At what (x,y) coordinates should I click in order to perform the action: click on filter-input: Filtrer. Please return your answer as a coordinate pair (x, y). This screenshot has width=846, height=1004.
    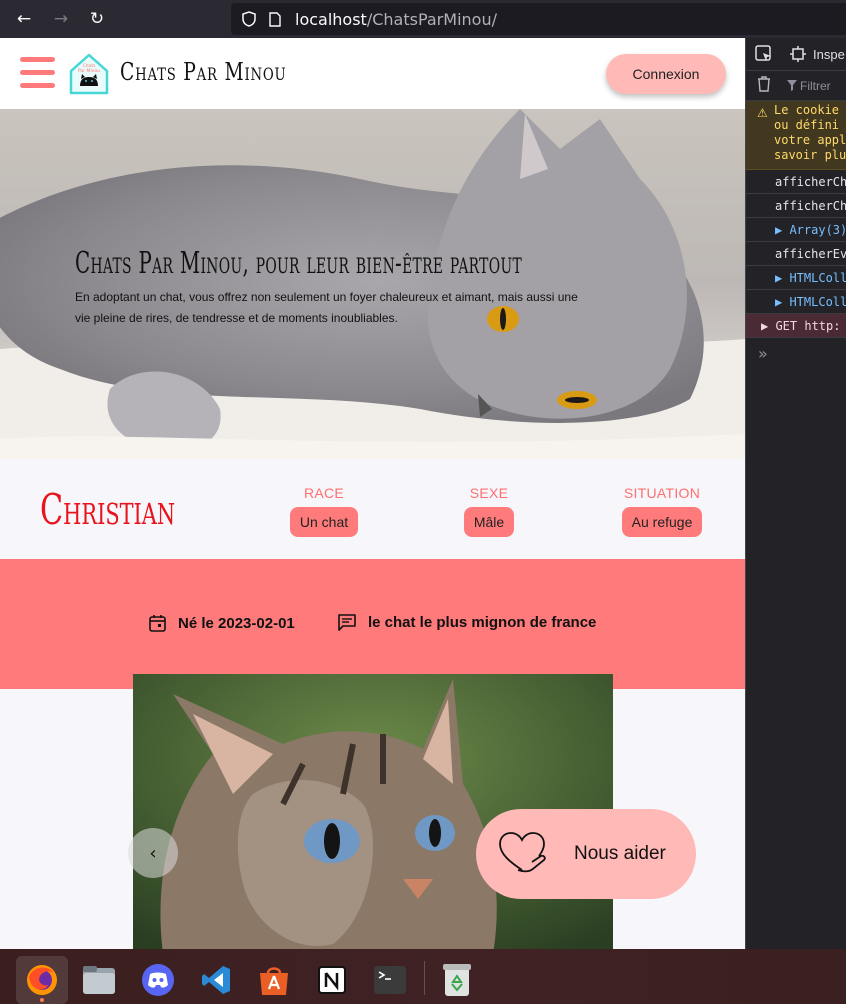
    Looking at the image, I should click on (809, 86).